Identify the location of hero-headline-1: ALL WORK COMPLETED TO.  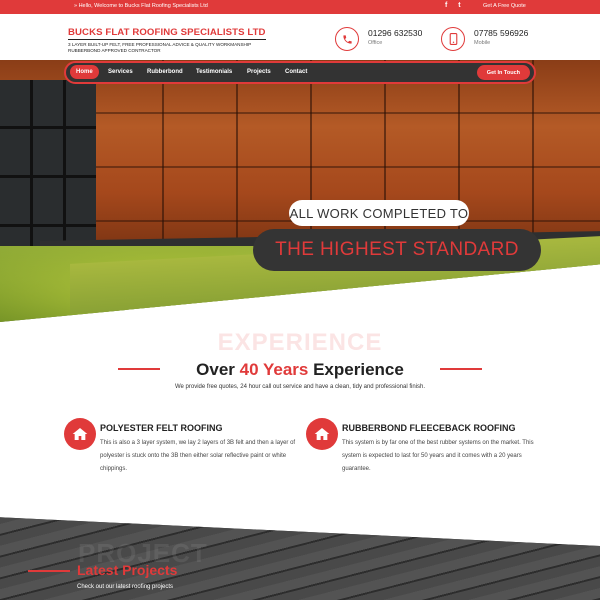
(379, 213).